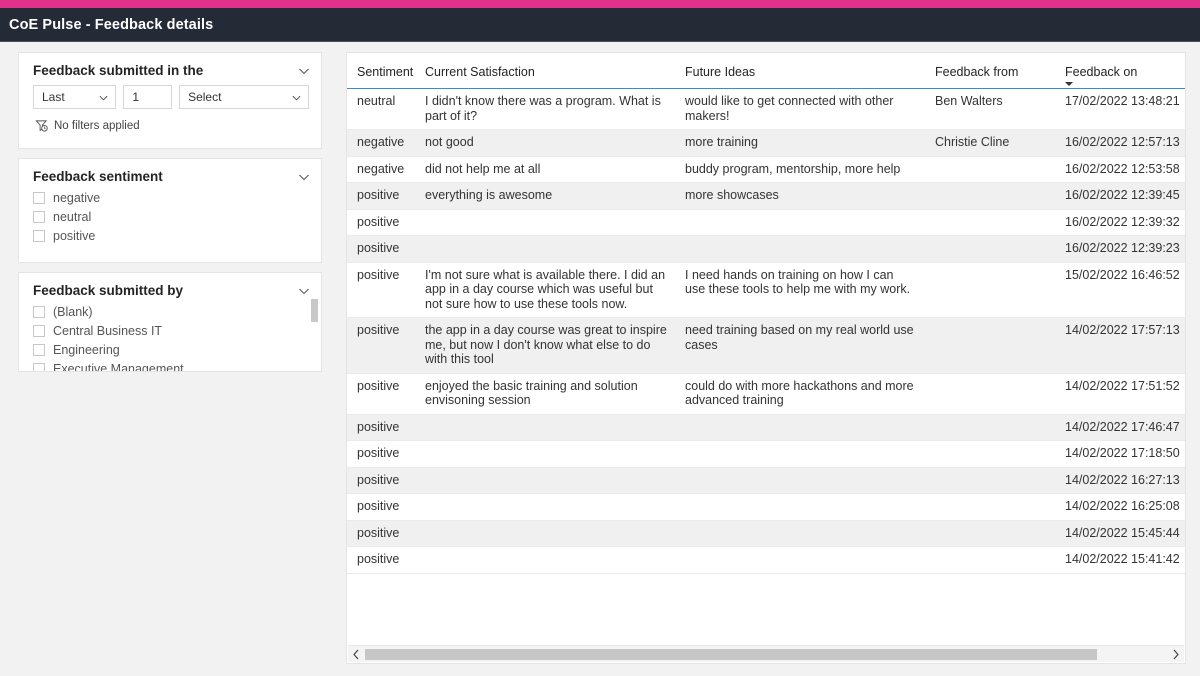 The image size is (1200, 676). I want to click on sort-descending-icon, so click(1069, 84).